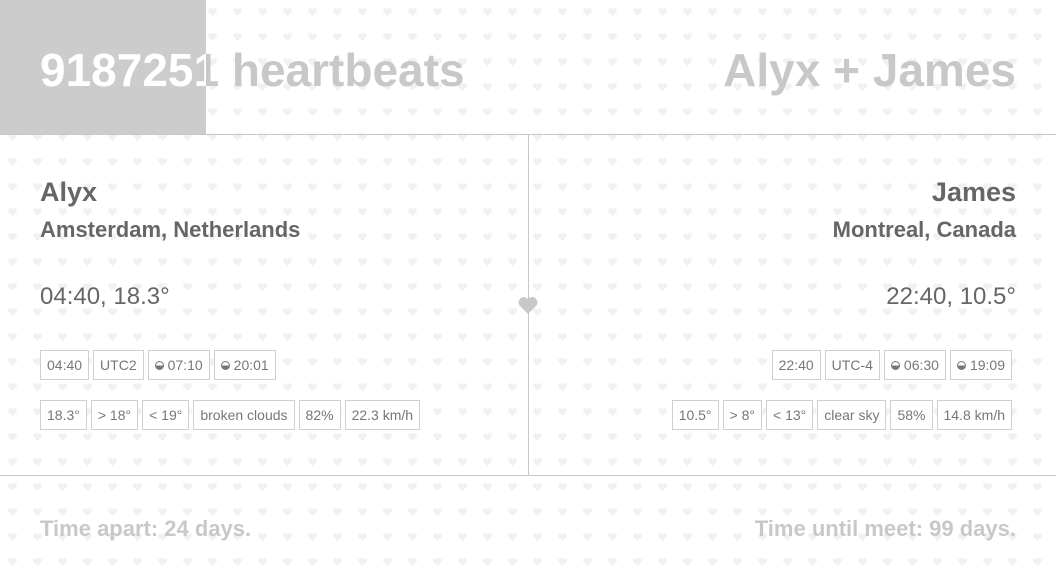  I want to click on chip-label: 22:40, so click(796, 365).